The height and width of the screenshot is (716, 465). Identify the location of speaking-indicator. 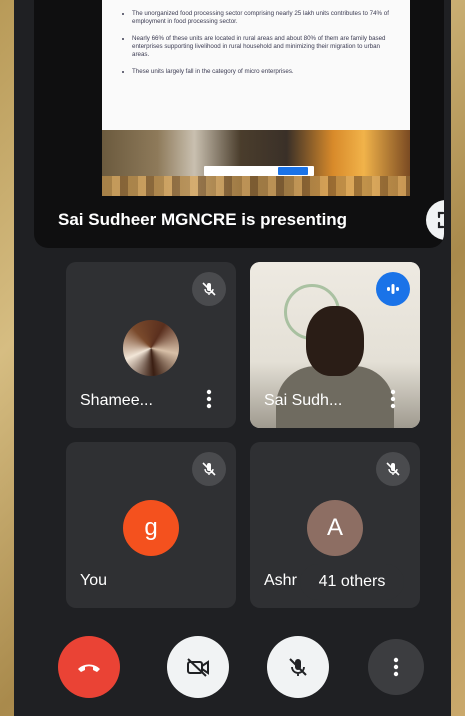
(393, 289).